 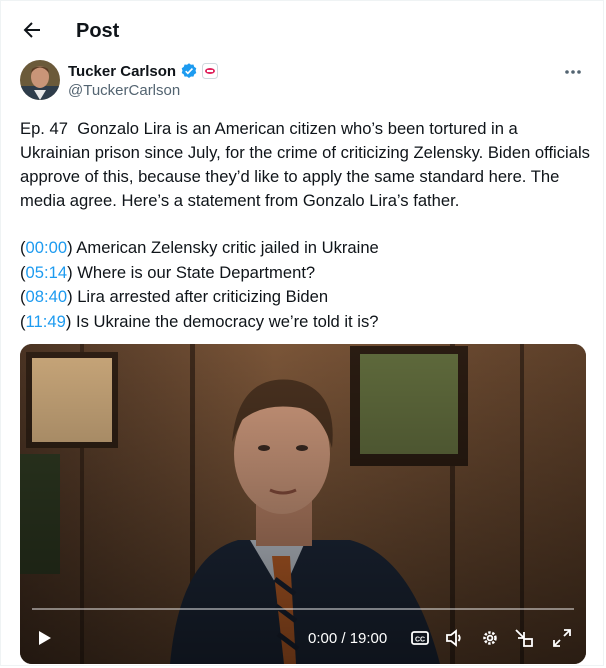 I want to click on svg-text: CC, so click(x=420, y=640).